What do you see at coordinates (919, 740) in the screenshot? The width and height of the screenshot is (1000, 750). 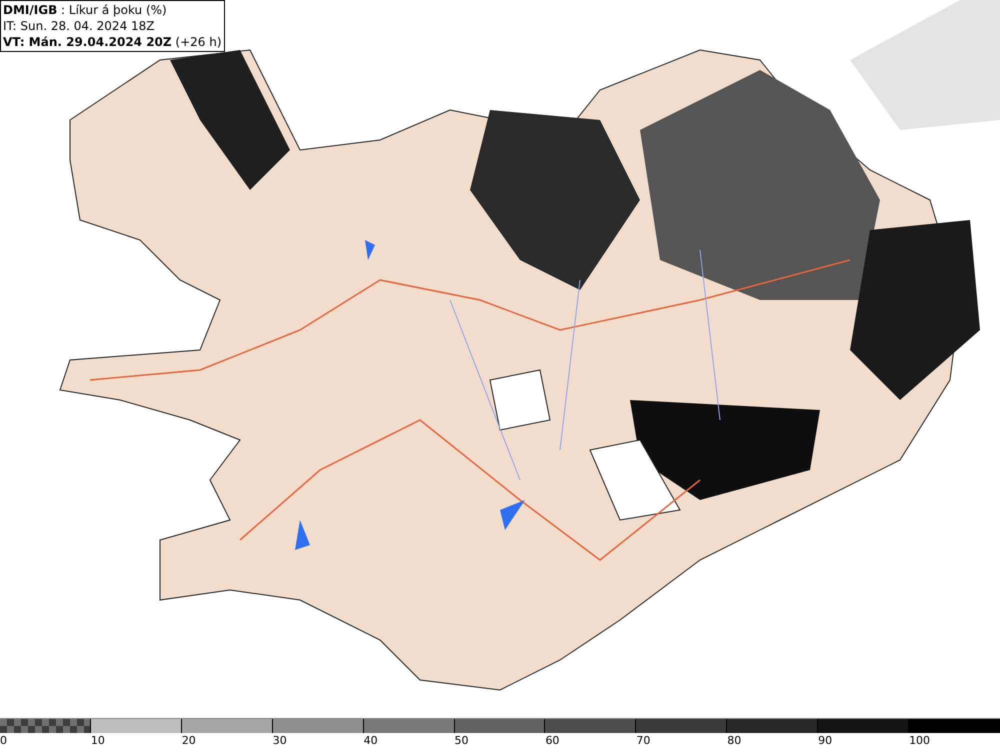 I see `scale-label: 100` at bounding box center [919, 740].